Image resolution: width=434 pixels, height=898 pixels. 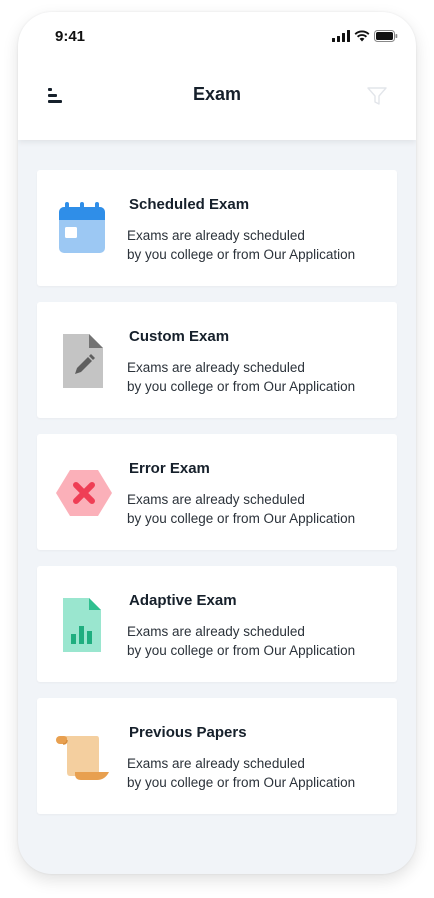 I want to click on chart-document-icon, so click(x=82, y=625).